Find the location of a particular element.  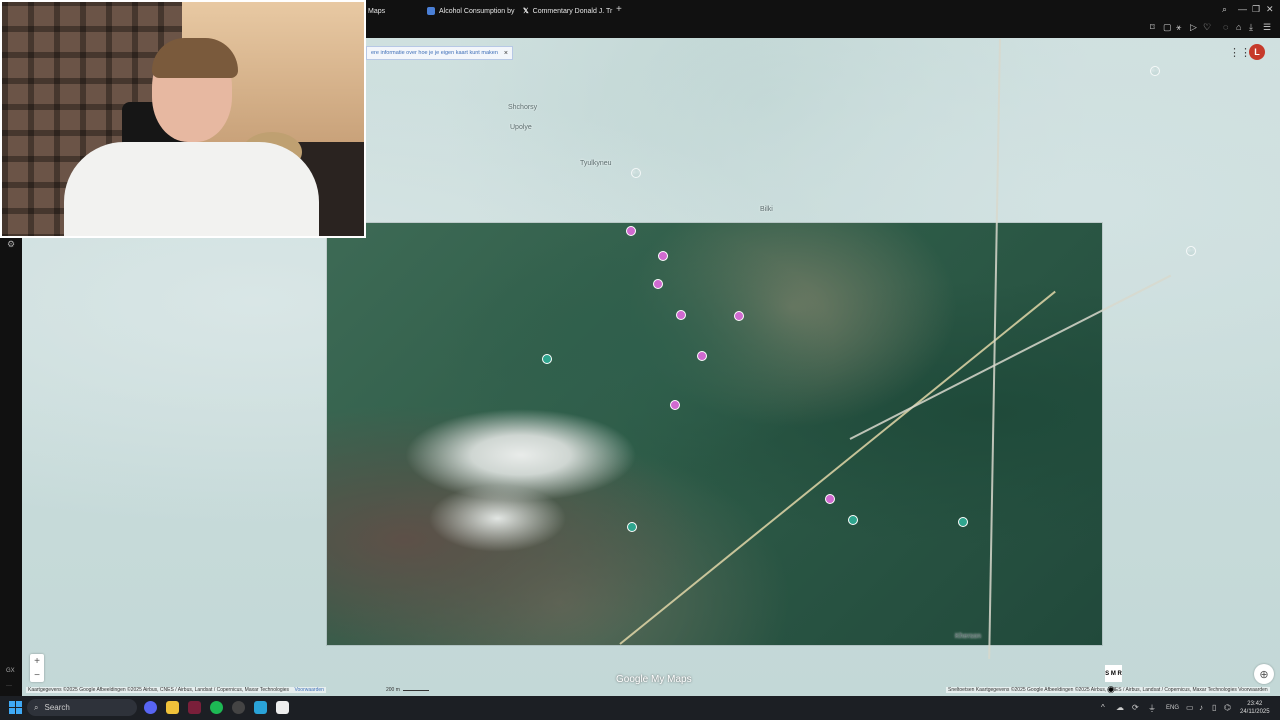

close-icon: × is located at coordinates (506, 53).